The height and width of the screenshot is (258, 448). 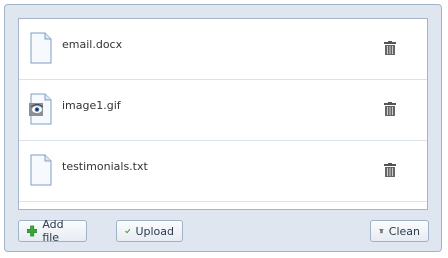 What do you see at coordinates (154, 231) in the screenshot?
I see `upload-label: Upload` at bounding box center [154, 231].